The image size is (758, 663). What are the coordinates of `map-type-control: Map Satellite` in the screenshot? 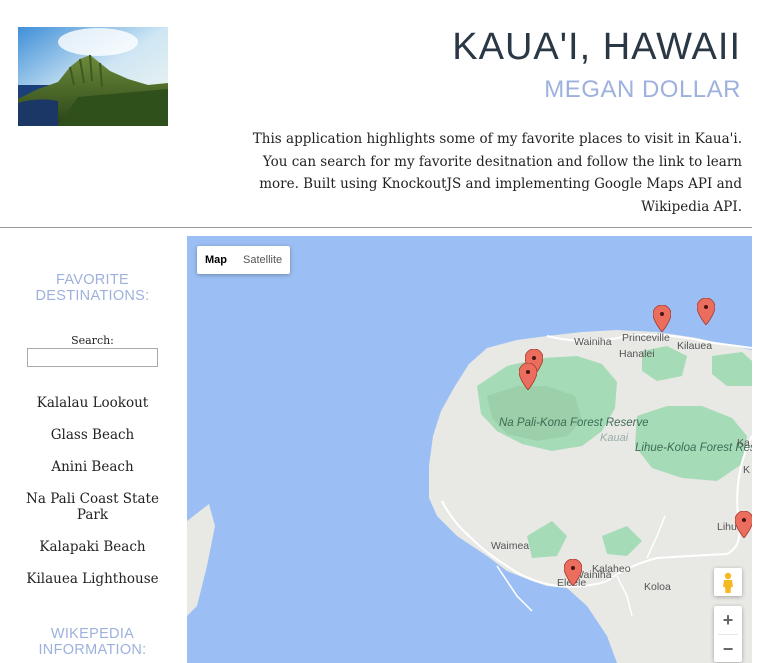 It's located at (244, 260).